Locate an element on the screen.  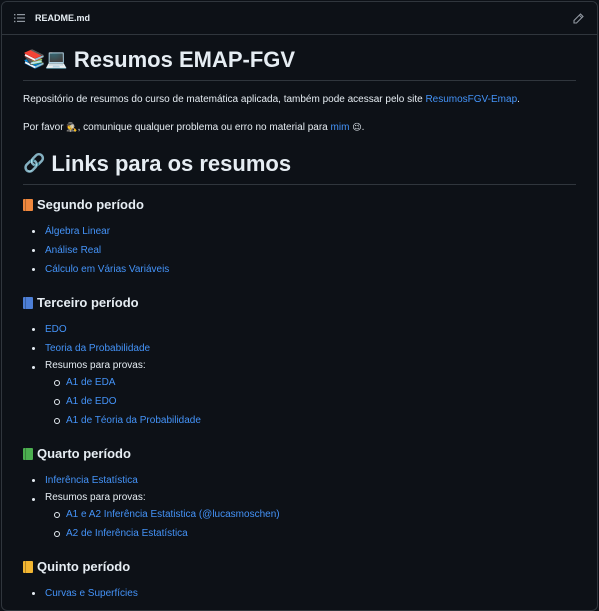
period-heading-terceiro: Terceiro período is located at coordinates (299, 302).